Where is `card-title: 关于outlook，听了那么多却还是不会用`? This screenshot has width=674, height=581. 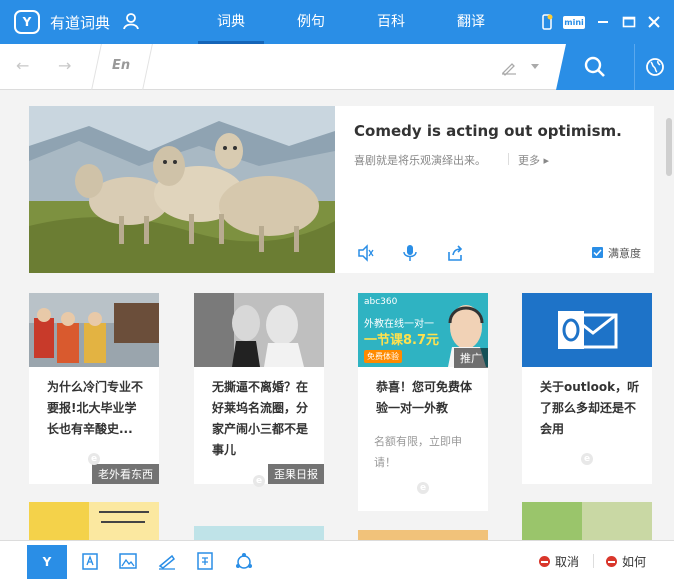
card-title: 关于outlook，听了那么多却还是不会用 is located at coordinates (590, 408).